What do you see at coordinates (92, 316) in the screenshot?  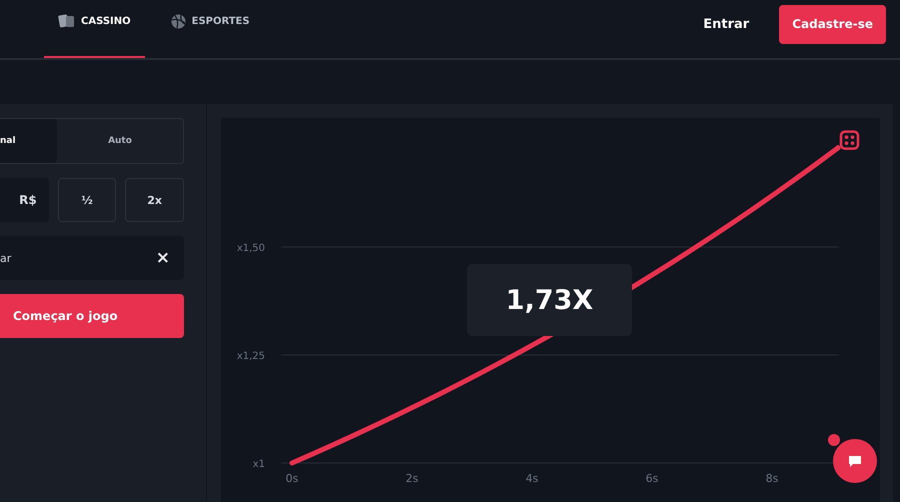 I see `start-game-button: Começar o jogo` at bounding box center [92, 316].